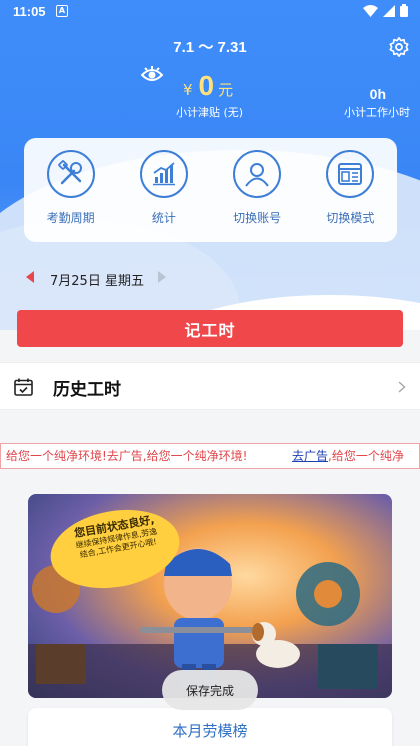 The width and height of the screenshot is (420, 746). I want to click on history-hours-label: 历史工时, so click(87, 390).